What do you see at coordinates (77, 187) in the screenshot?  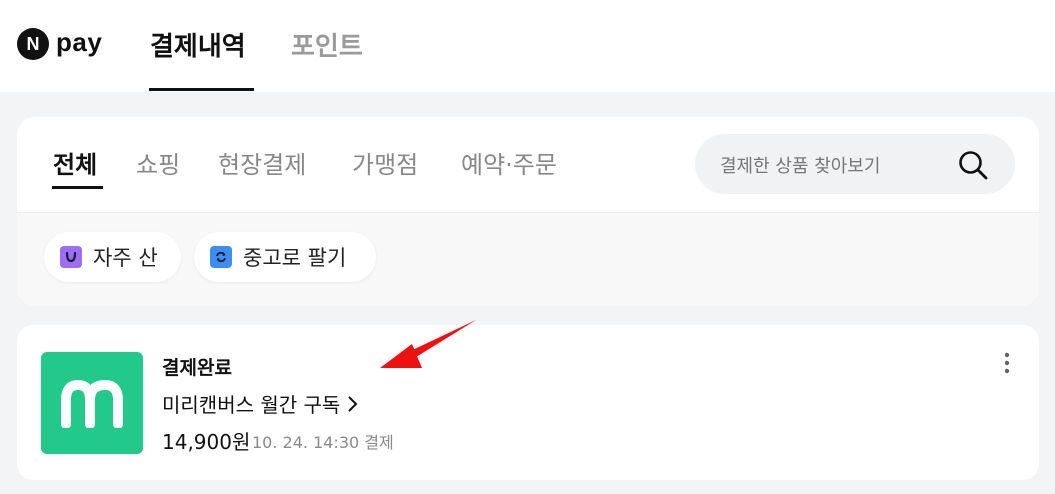 I see `active-category-indicator` at bounding box center [77, 187].